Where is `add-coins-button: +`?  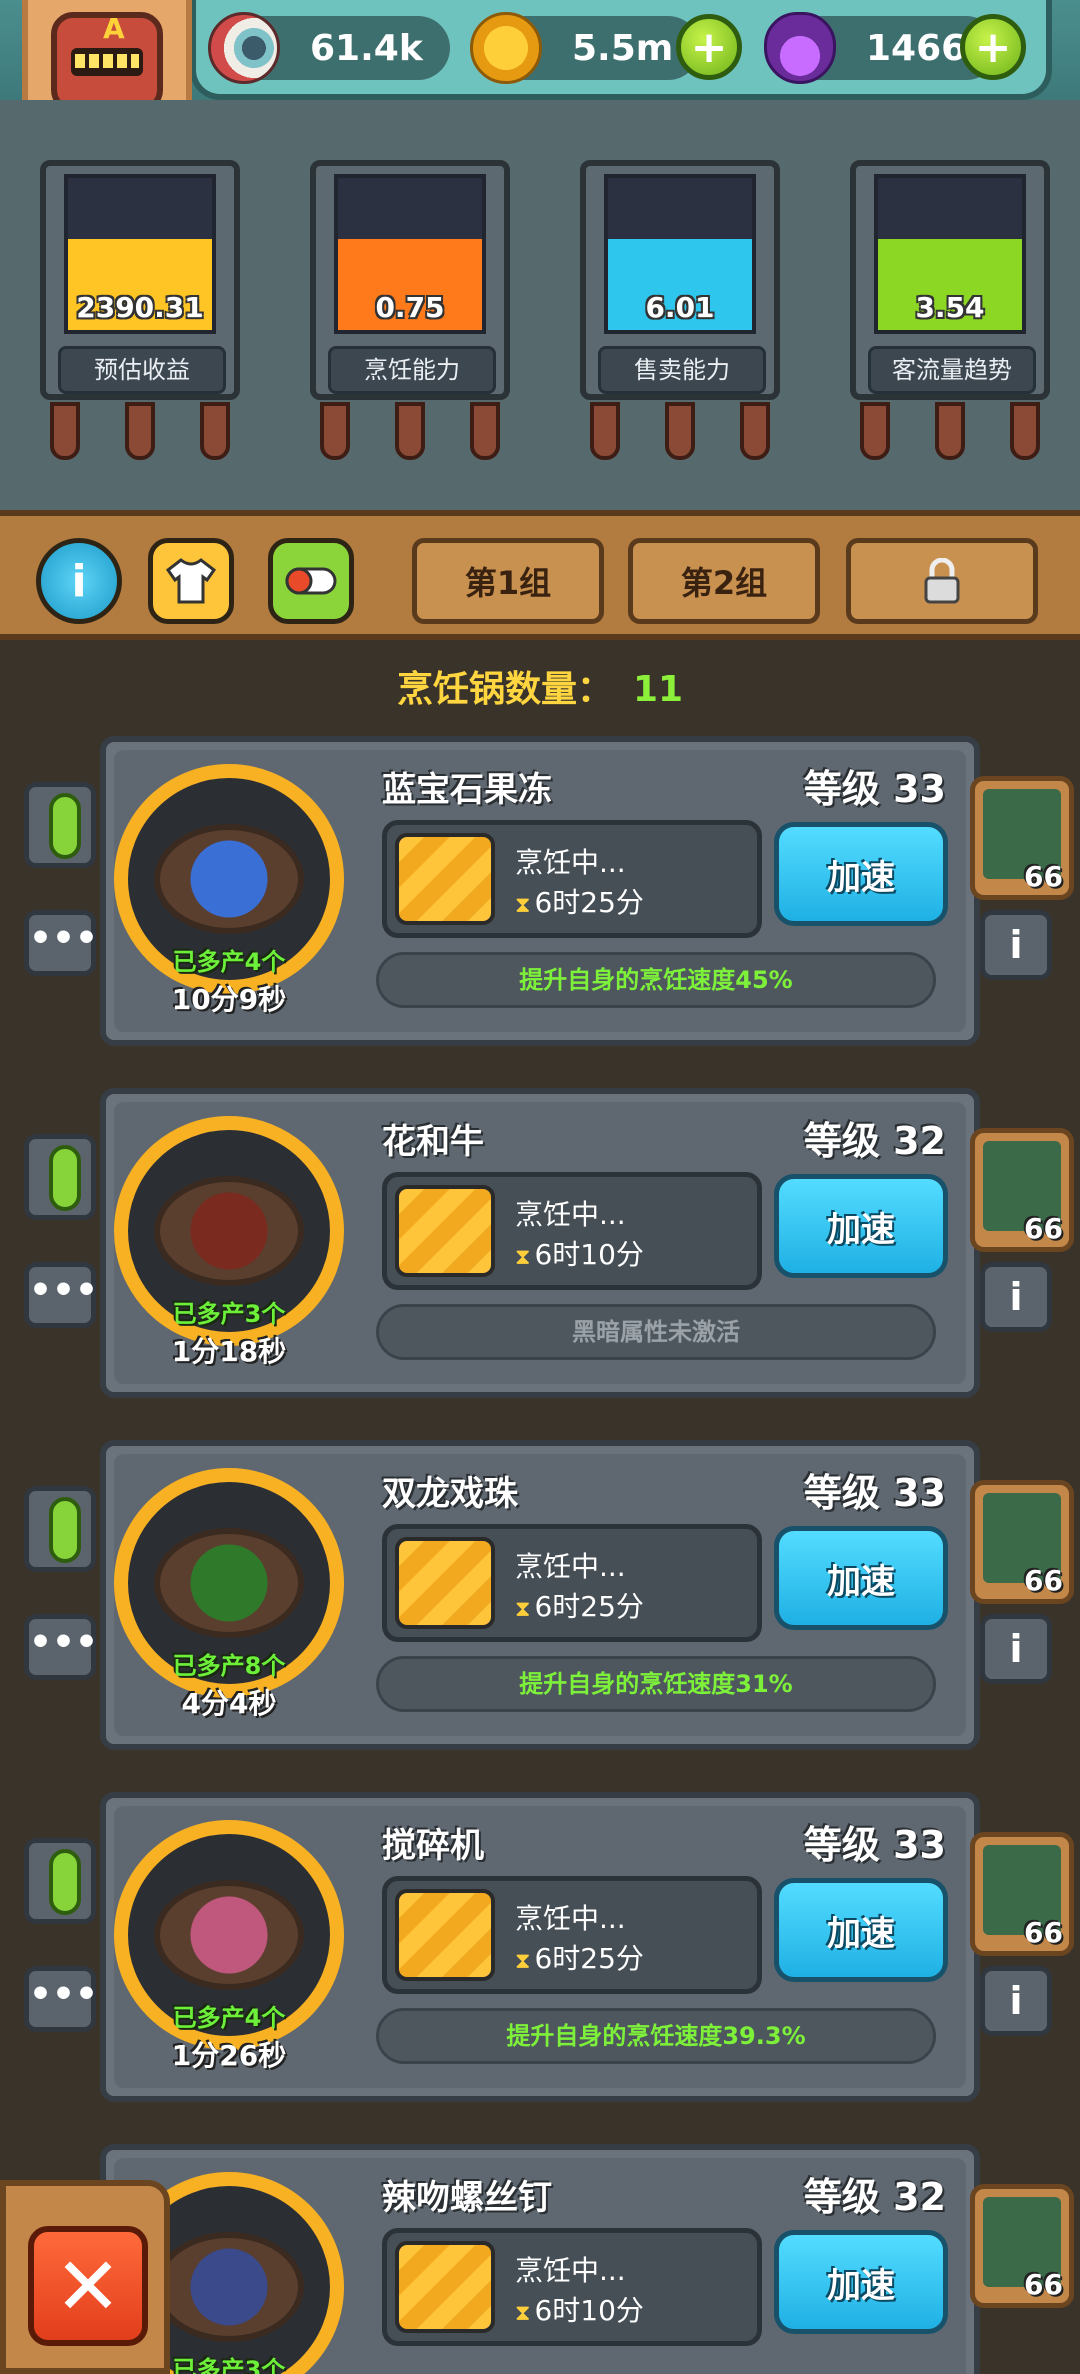
add-coins-button: + is located at coordinates (709, 47).